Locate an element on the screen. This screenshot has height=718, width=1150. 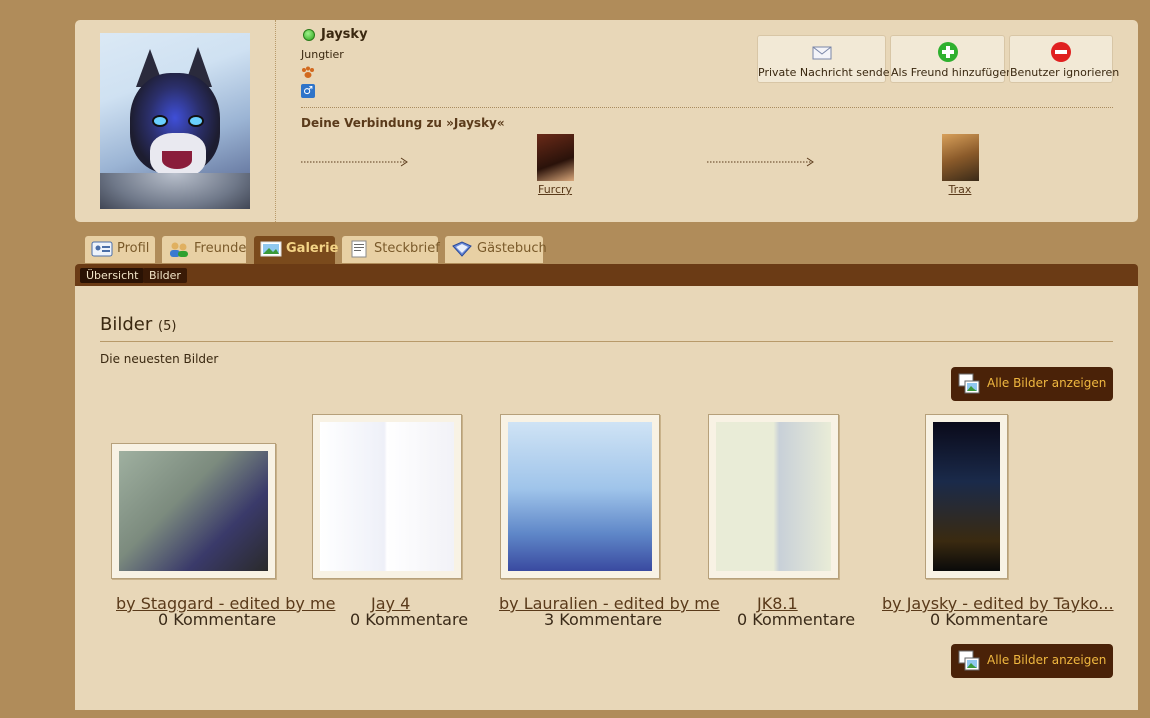
send-private-message-button: Private Nachricht senden is located at coordinates (827, 59).